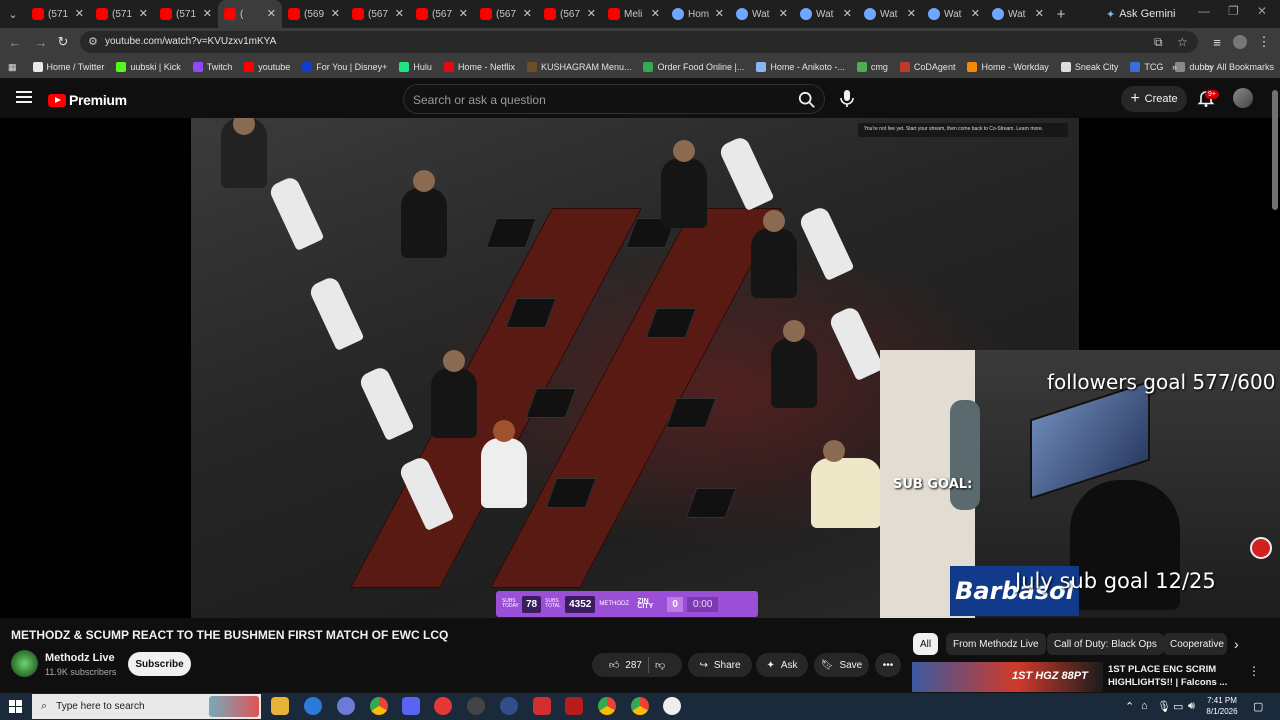 Image resolution: width=1280 pixels, height=720 pixels. Describe the element at coordinates (159, 664) in the screenshot. I see `subscribe-button: Subscribe` at that location.